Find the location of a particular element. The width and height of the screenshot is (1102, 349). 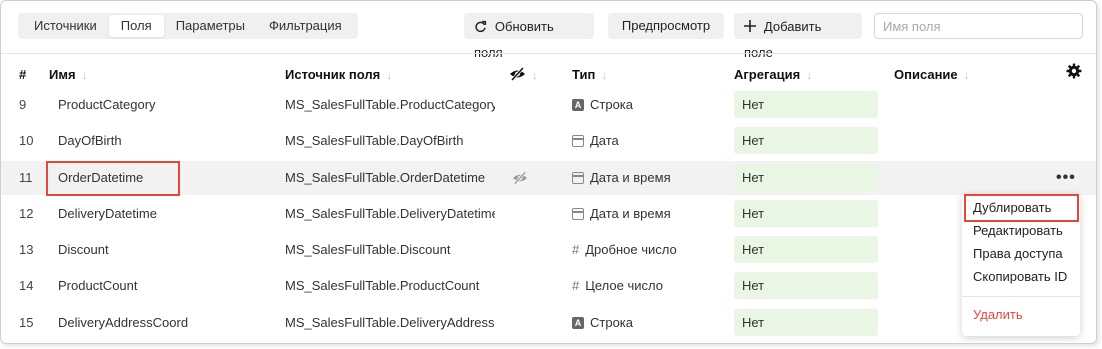

row-num: 10 is located at coordinates (26, 140).